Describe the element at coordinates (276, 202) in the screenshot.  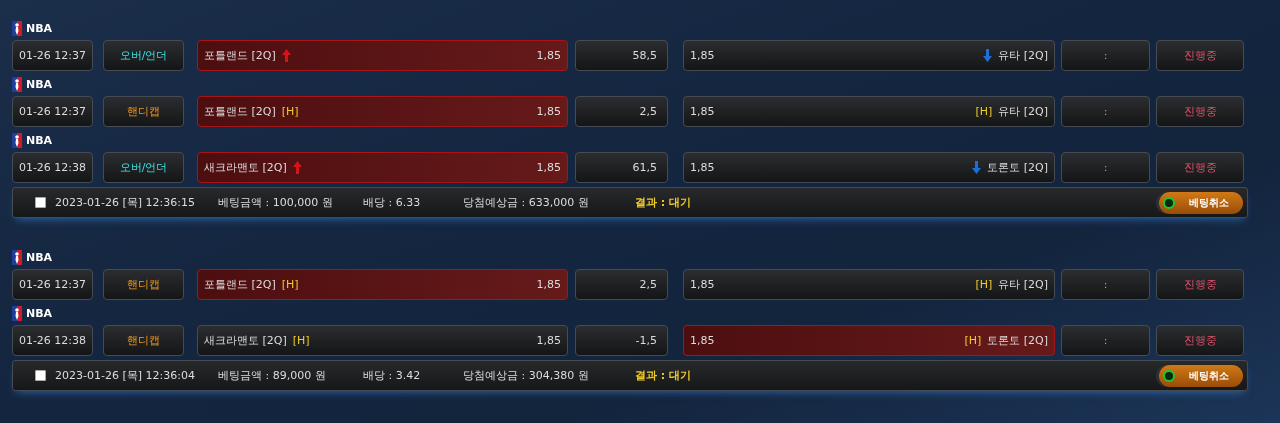
I see `bet-amount: 베팅금액 : 100,000 원` at that location.